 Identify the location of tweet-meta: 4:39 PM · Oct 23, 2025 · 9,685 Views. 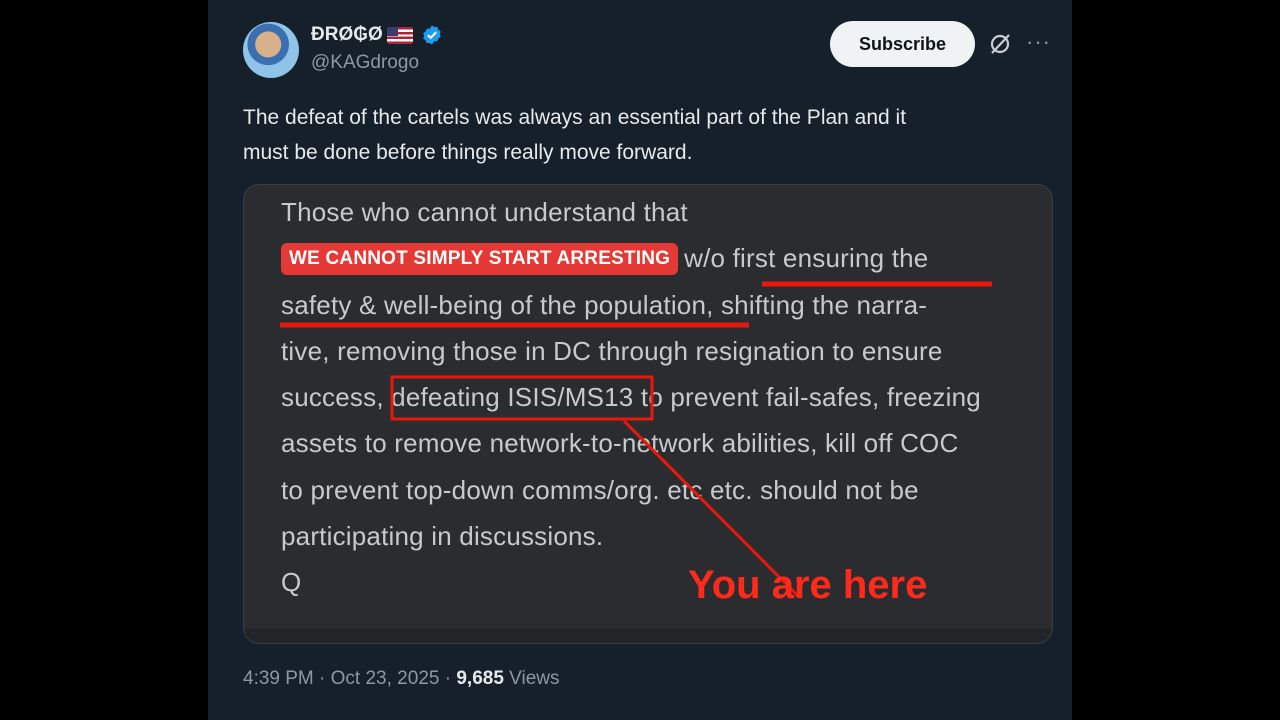
(401, 679).